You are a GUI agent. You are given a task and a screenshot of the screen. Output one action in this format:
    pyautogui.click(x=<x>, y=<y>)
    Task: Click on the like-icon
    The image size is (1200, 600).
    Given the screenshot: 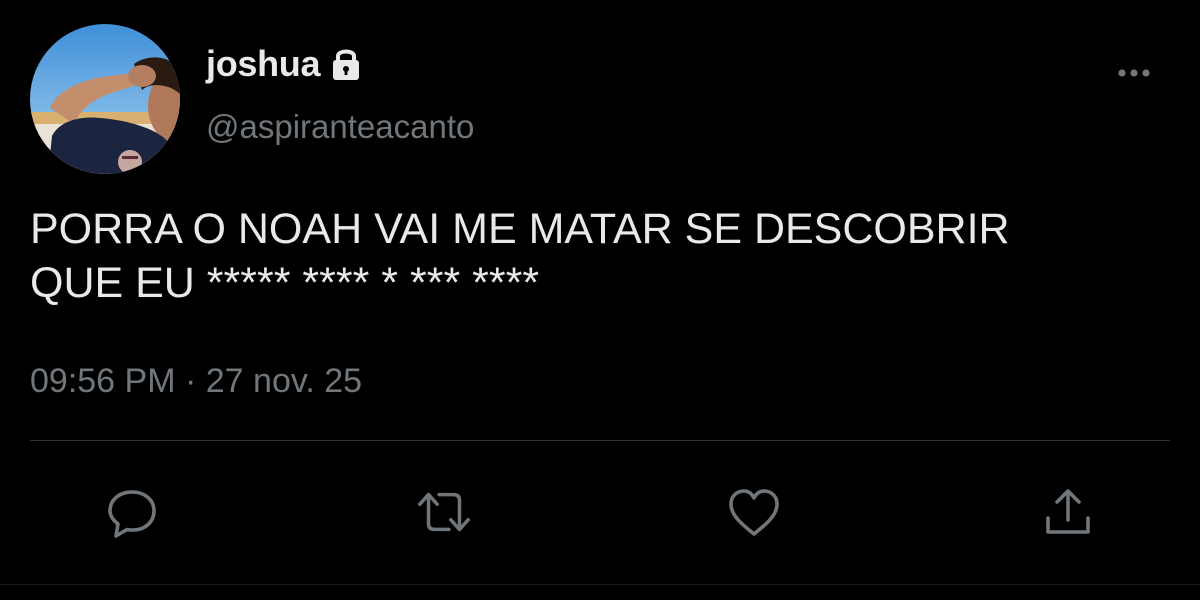 What is the action you would take?
    pyautogui.click(x=754, y=512)
    